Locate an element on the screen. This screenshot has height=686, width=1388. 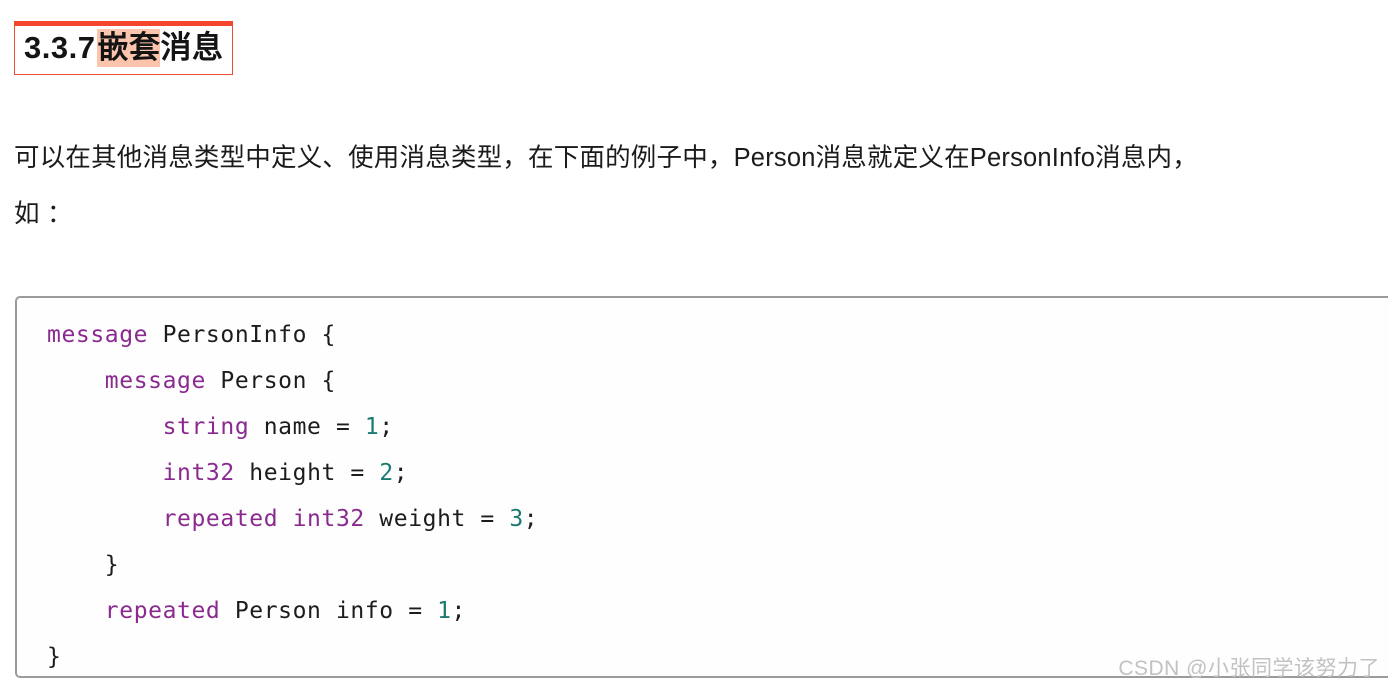
code-line: int32 height = 2; is located at coordinates (227, 473).